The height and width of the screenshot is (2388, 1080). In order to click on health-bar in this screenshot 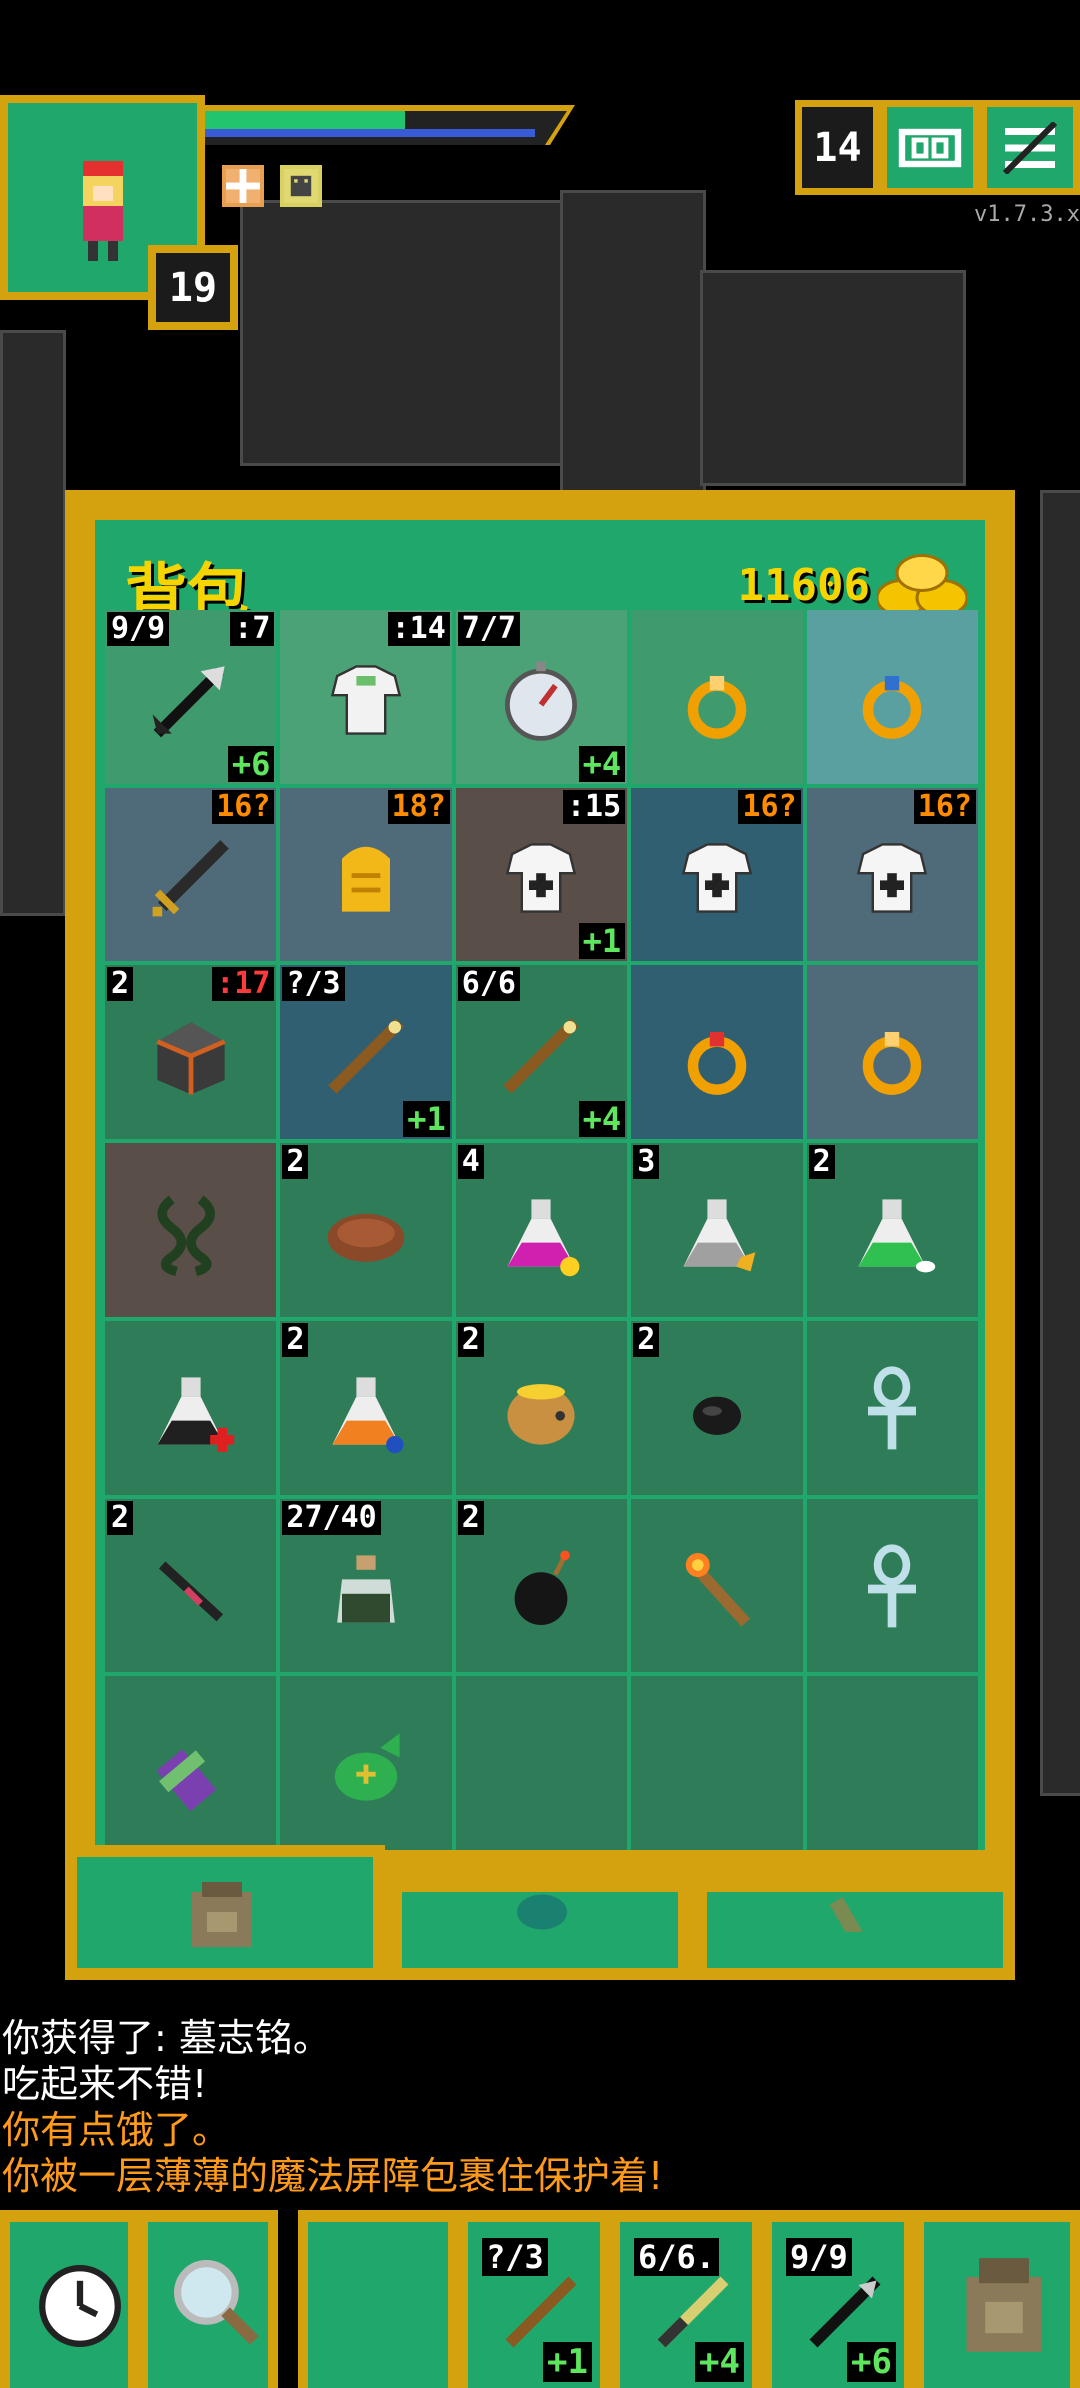, I will do `click(390, 125)`.